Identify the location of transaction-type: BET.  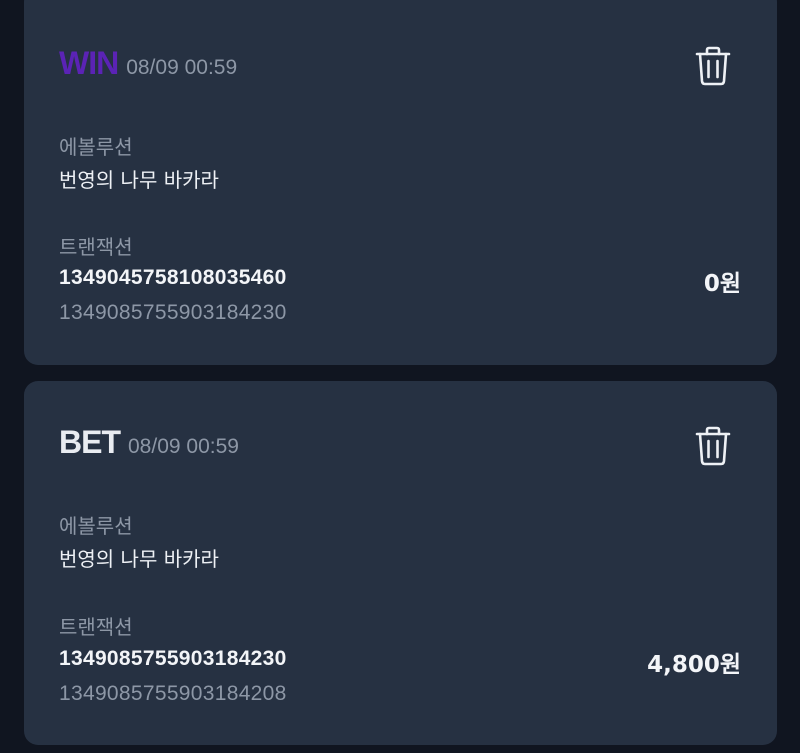
(90, 442).